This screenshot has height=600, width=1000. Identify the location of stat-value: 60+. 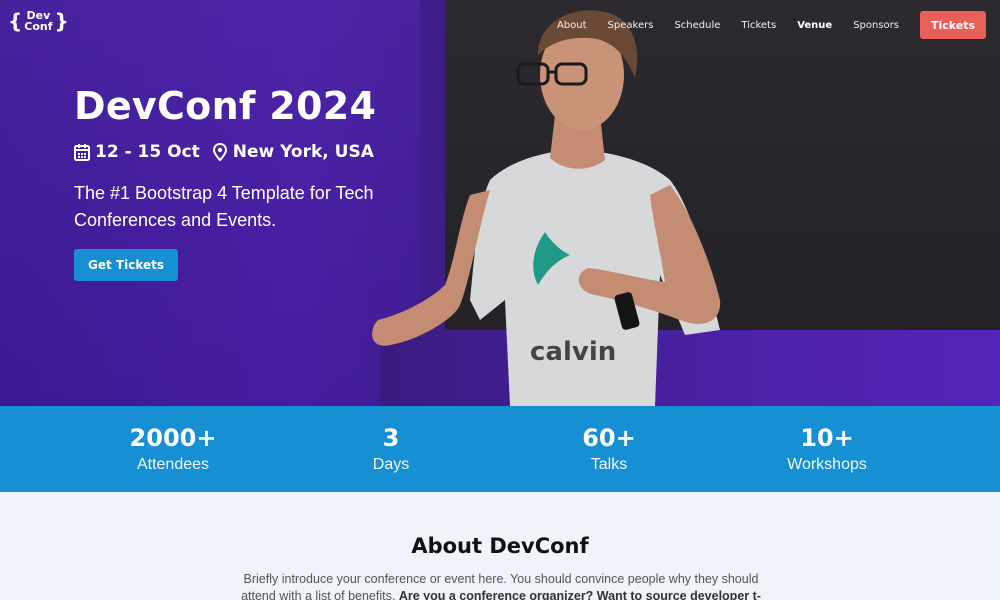
(609, 438).